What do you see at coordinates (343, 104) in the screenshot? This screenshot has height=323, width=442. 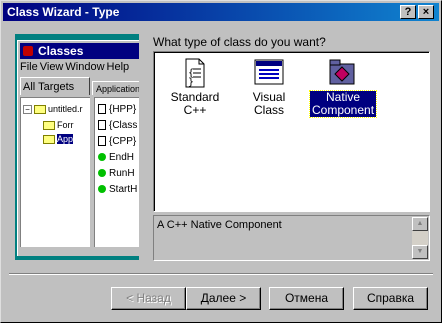 I see `option-label: Native Component` at bounding box center [343, 104].